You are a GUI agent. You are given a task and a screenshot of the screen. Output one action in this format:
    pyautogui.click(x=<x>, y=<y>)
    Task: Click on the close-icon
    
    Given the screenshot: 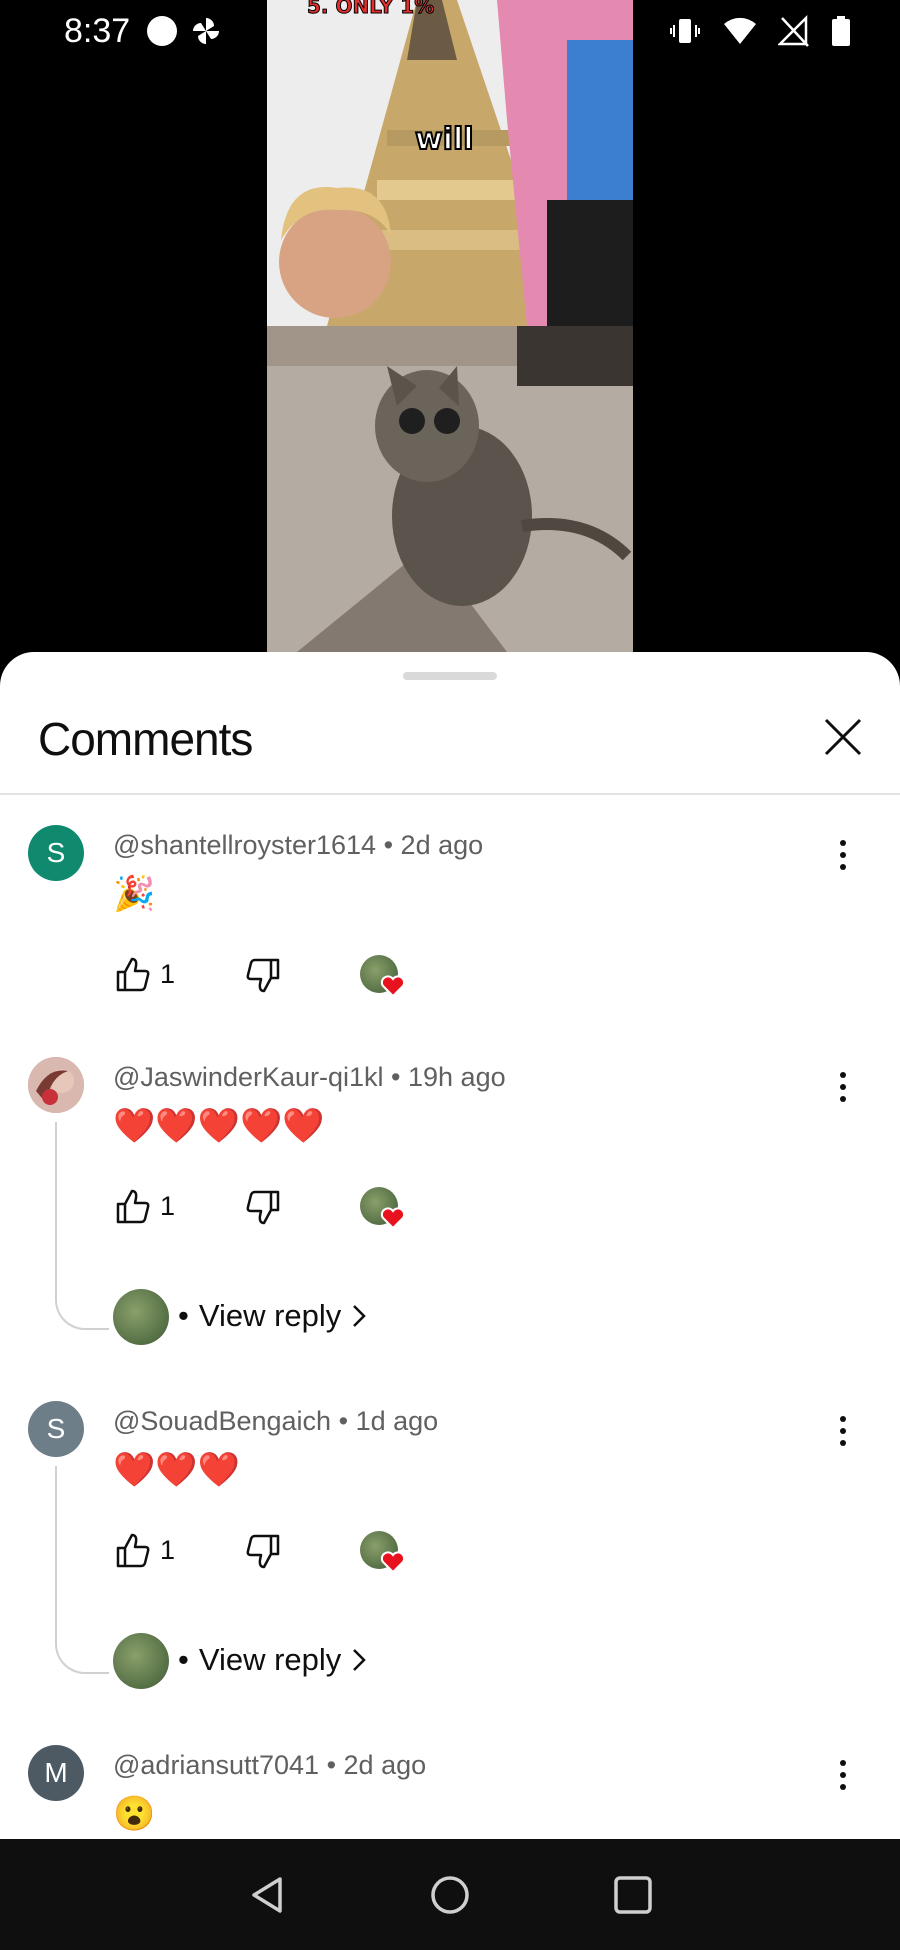 What is the action you would take?
    pyautogui.click(x=843, y=737)
    